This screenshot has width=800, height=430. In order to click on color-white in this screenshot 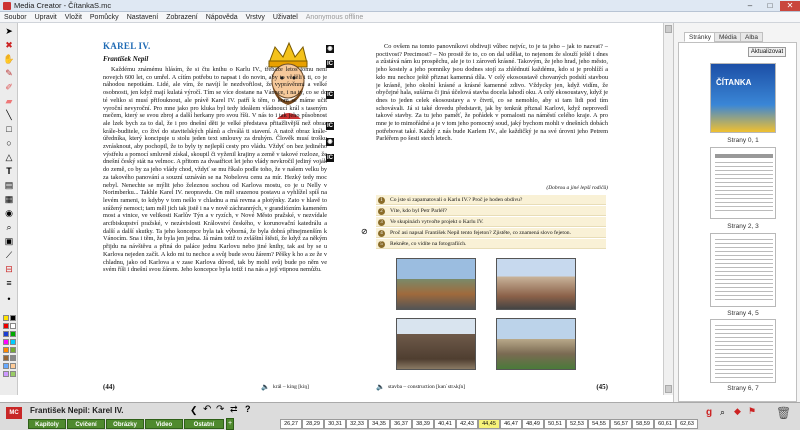, I will do `click(13, 326)`.